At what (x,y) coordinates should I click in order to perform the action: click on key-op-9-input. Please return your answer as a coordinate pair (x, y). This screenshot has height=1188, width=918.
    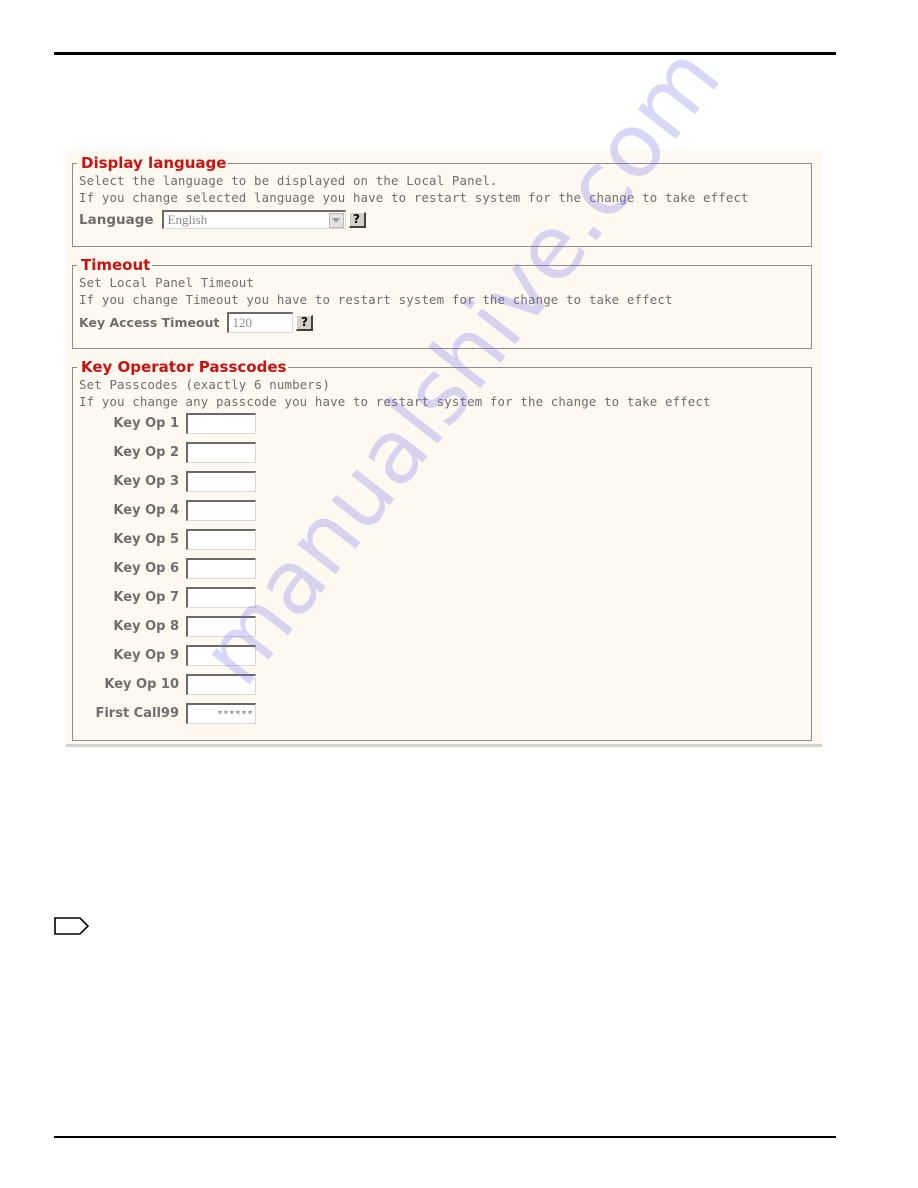
    Looking at the image, I should click on (221, 655).